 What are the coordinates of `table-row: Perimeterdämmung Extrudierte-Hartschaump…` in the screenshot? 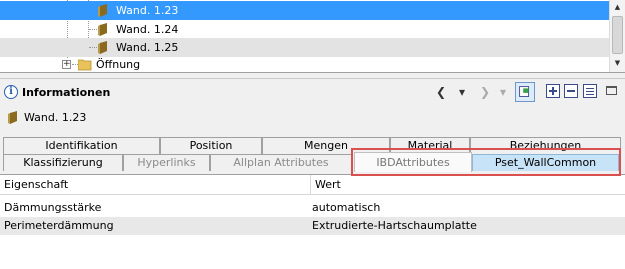 It's located at (312, 226).